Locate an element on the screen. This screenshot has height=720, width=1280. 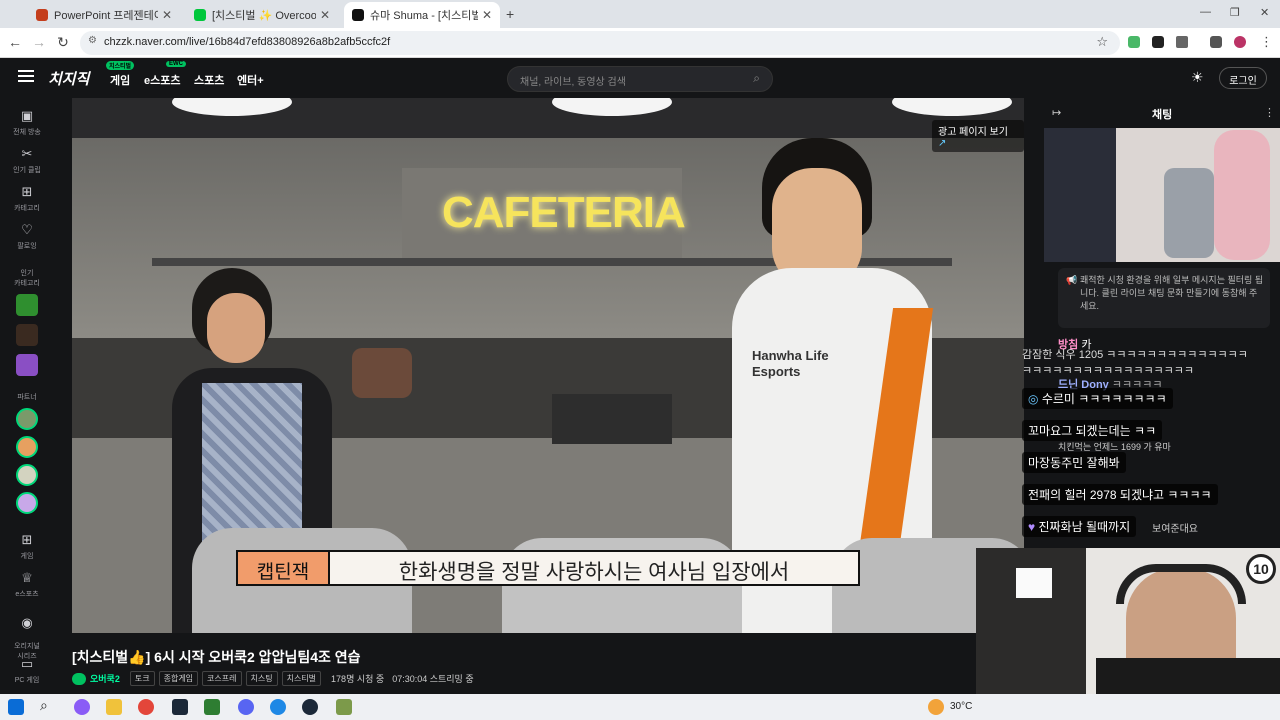
windows-start-icon is located at coordinates (16, 707).